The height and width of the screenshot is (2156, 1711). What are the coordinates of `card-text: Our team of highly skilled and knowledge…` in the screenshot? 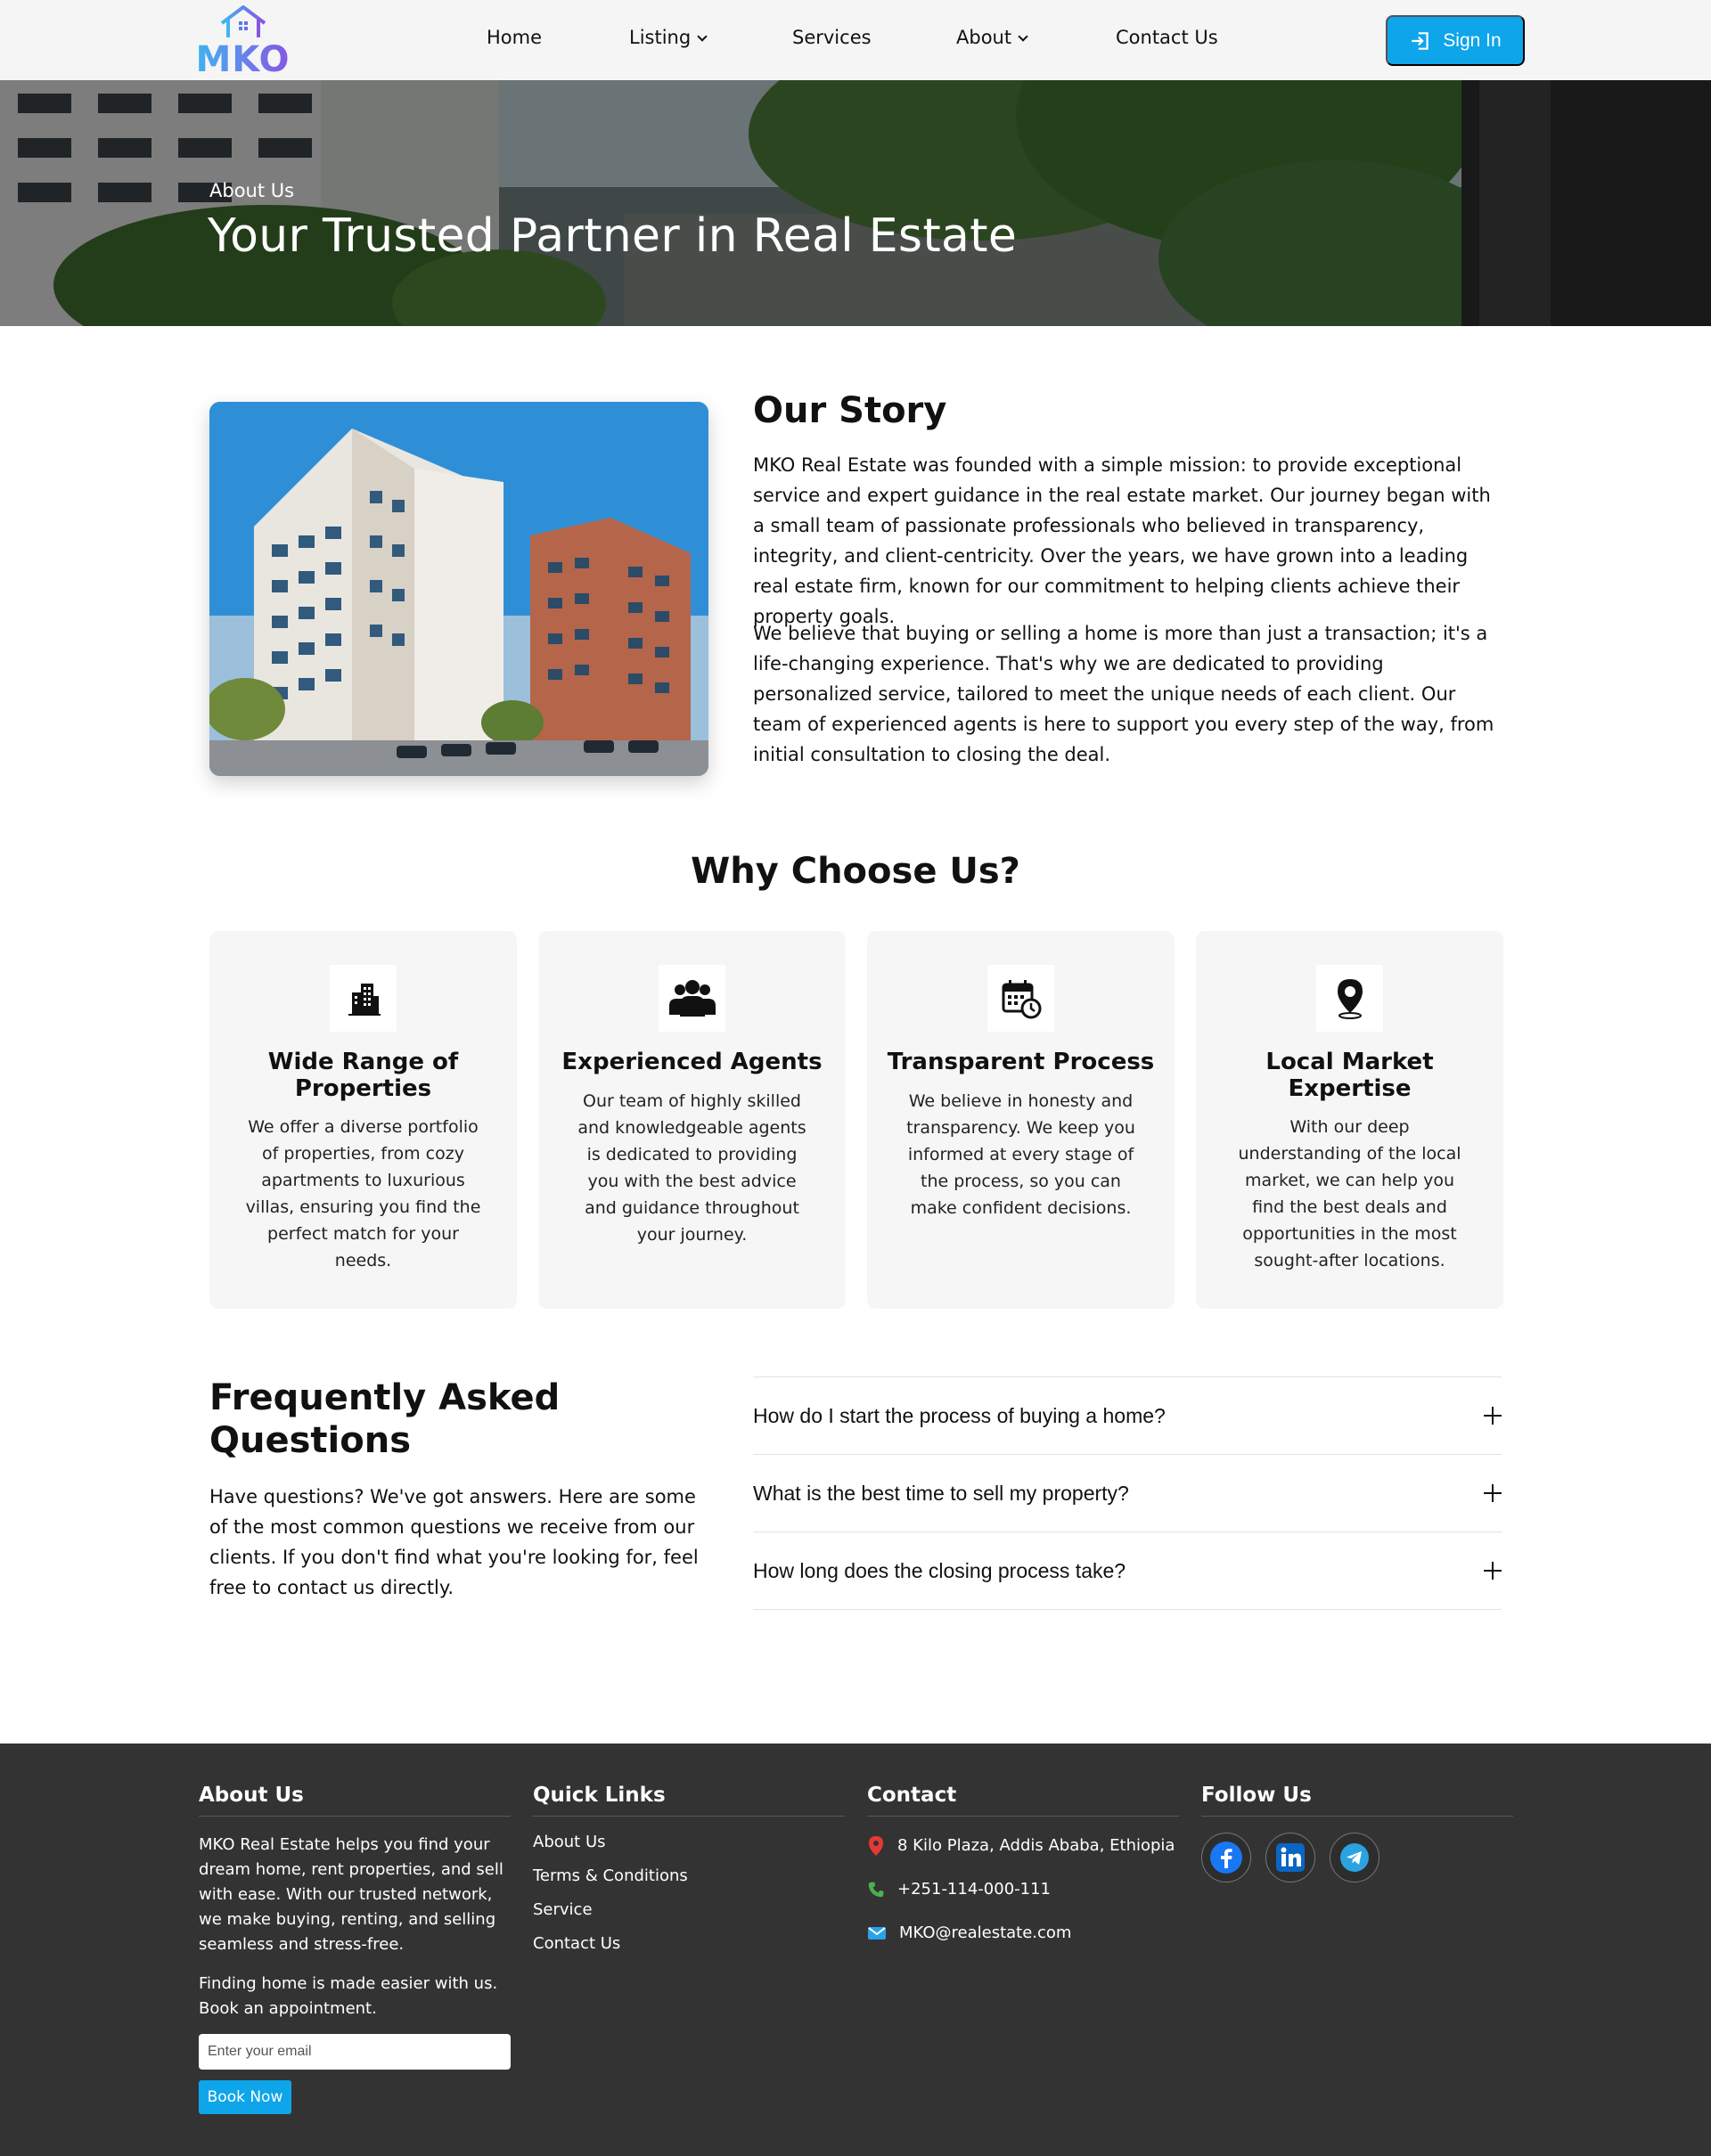 It's located at (691, 1168).